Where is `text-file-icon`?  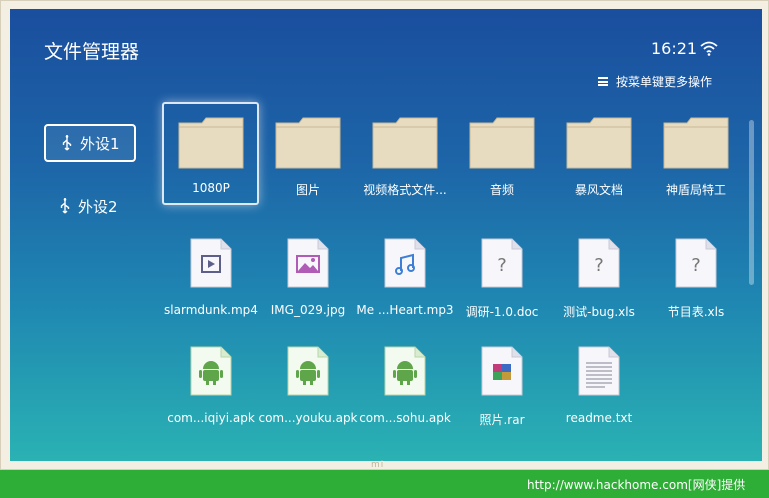 text-file-icon is located at coordinates (599, 373).